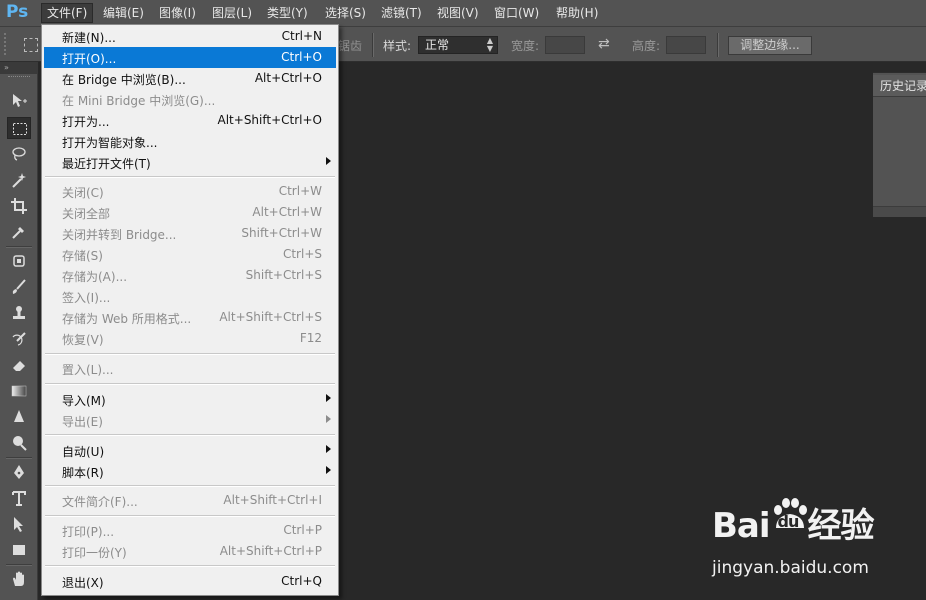 This screenshot has width=926, height=600. Describe the element at coordinates (19, 313) in the screenshot. I see `clone-stamp-tool-icon` at that location.